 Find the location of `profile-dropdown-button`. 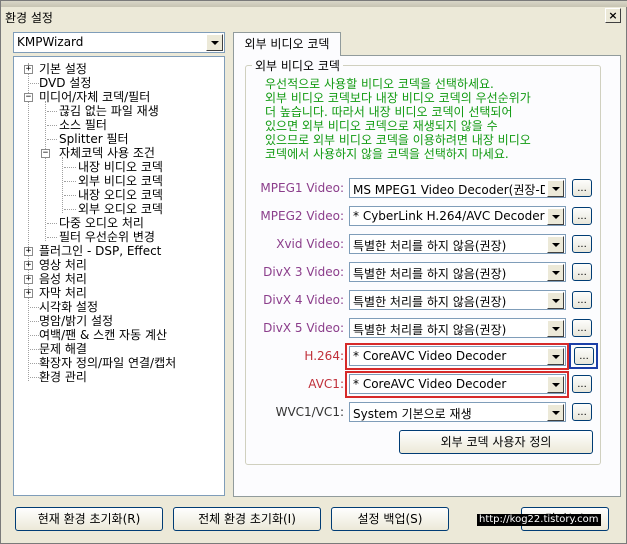

profile-dropdown-button is located at coordinates (214, 42).